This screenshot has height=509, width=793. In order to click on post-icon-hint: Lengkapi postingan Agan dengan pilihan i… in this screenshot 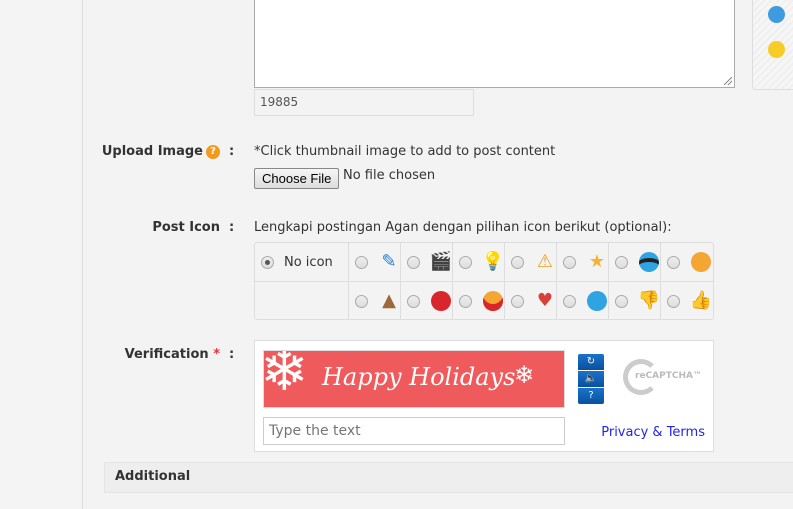, I will do `click(463, 227)`.